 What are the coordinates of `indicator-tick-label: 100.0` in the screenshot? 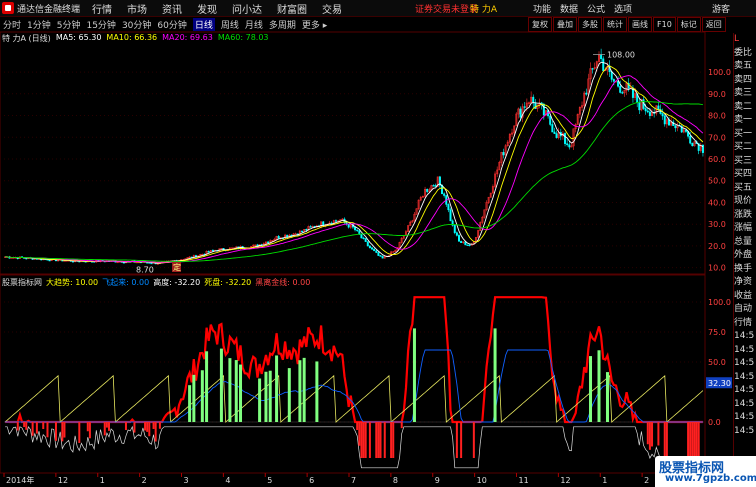 It's located at (719, 302).